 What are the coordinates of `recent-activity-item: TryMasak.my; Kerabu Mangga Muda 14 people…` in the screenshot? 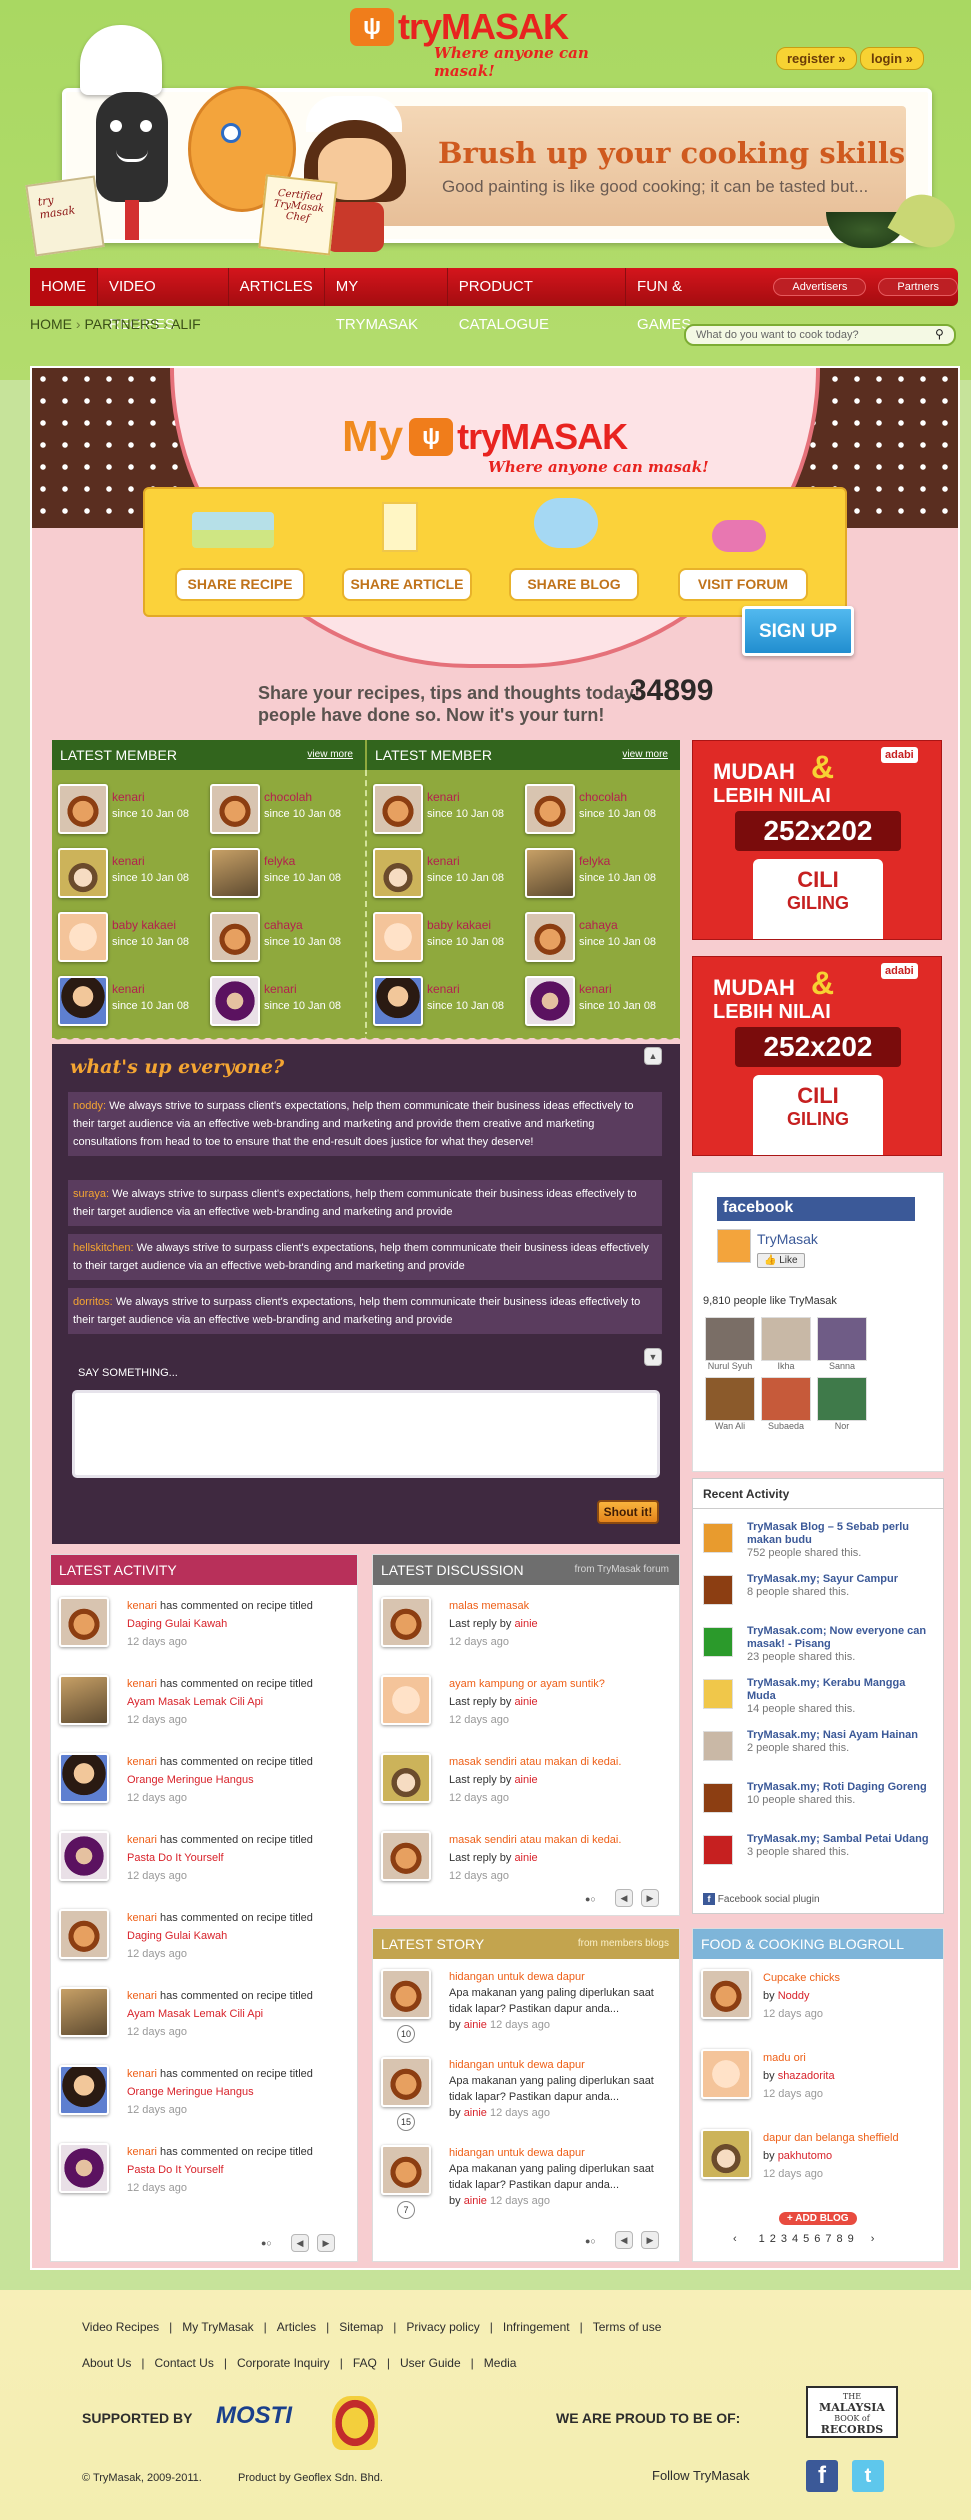 It's located at (818, 1703).